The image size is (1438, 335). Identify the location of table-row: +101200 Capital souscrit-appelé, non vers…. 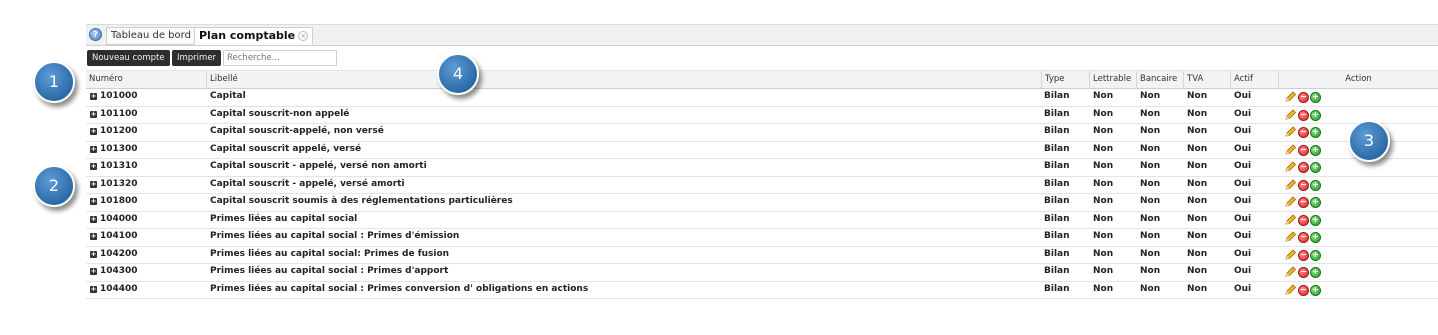
(762, 132).